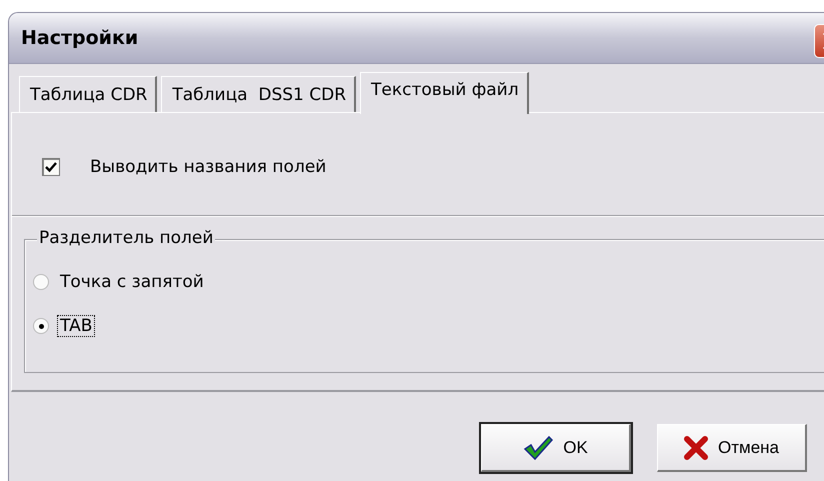 This screenshot has width=824, height=481. What do you see at coordinates (88, 94) in the screenshot?
I see `tab: Таблица CDR` at bounding box center [88, 94].